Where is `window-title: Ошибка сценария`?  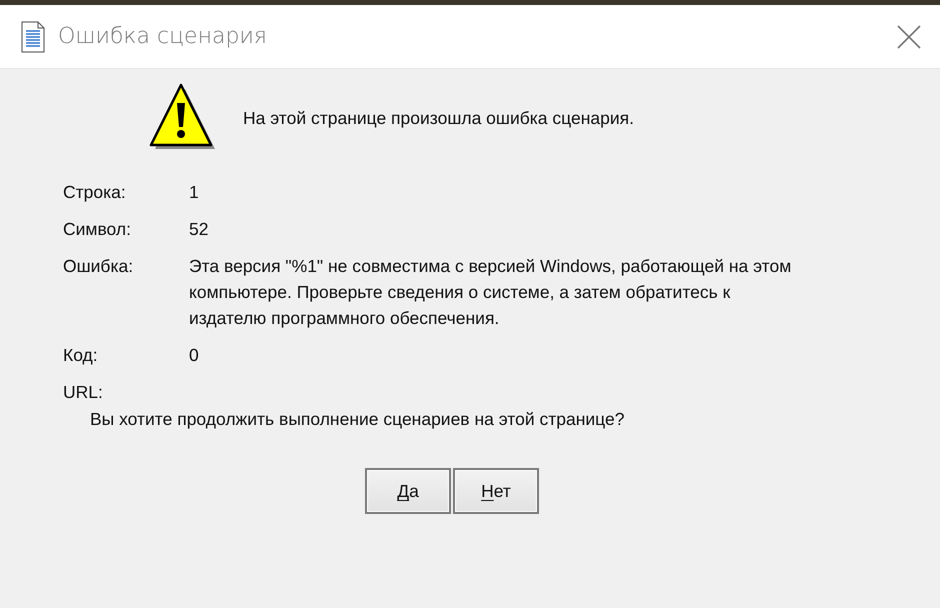
window-title: Ошибка сценария is located at coordinates (163, 36).